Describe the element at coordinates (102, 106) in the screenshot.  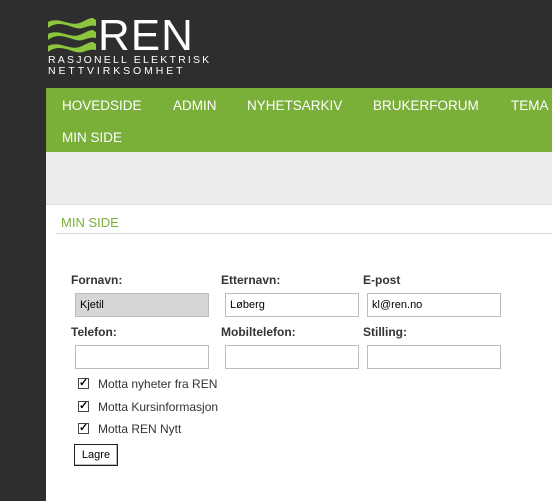
I see `nav-item-hovedside: HOVEDSIDE` at that location.